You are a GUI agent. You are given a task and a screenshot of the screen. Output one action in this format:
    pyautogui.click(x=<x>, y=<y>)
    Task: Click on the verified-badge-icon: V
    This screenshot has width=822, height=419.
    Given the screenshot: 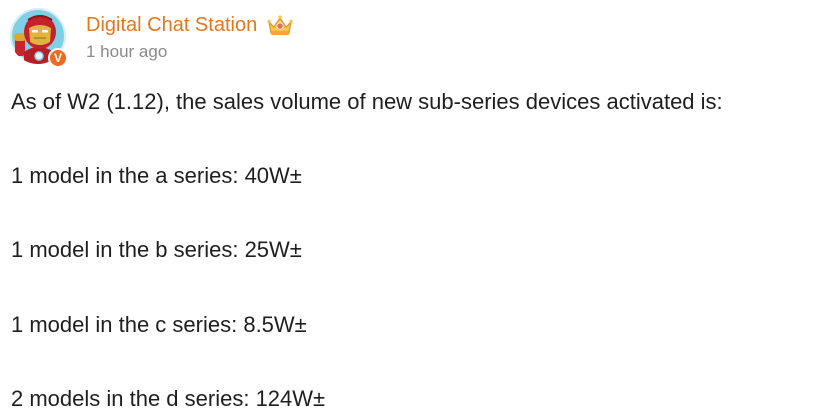 What is the action you would take?
    pyautogui.click(x=58, y=58)
    